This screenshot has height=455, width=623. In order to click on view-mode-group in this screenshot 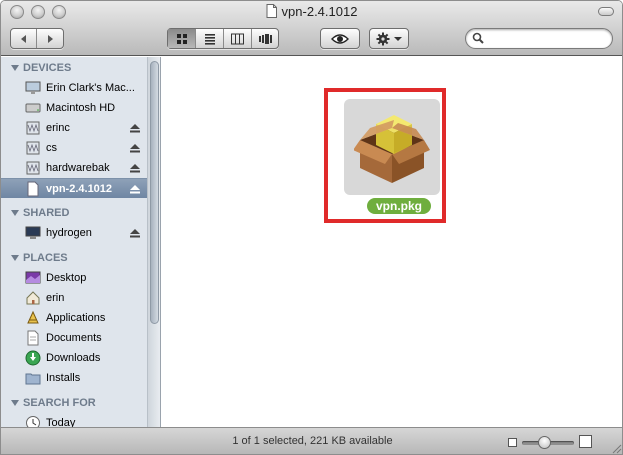, I will do `click(223, 38)`.